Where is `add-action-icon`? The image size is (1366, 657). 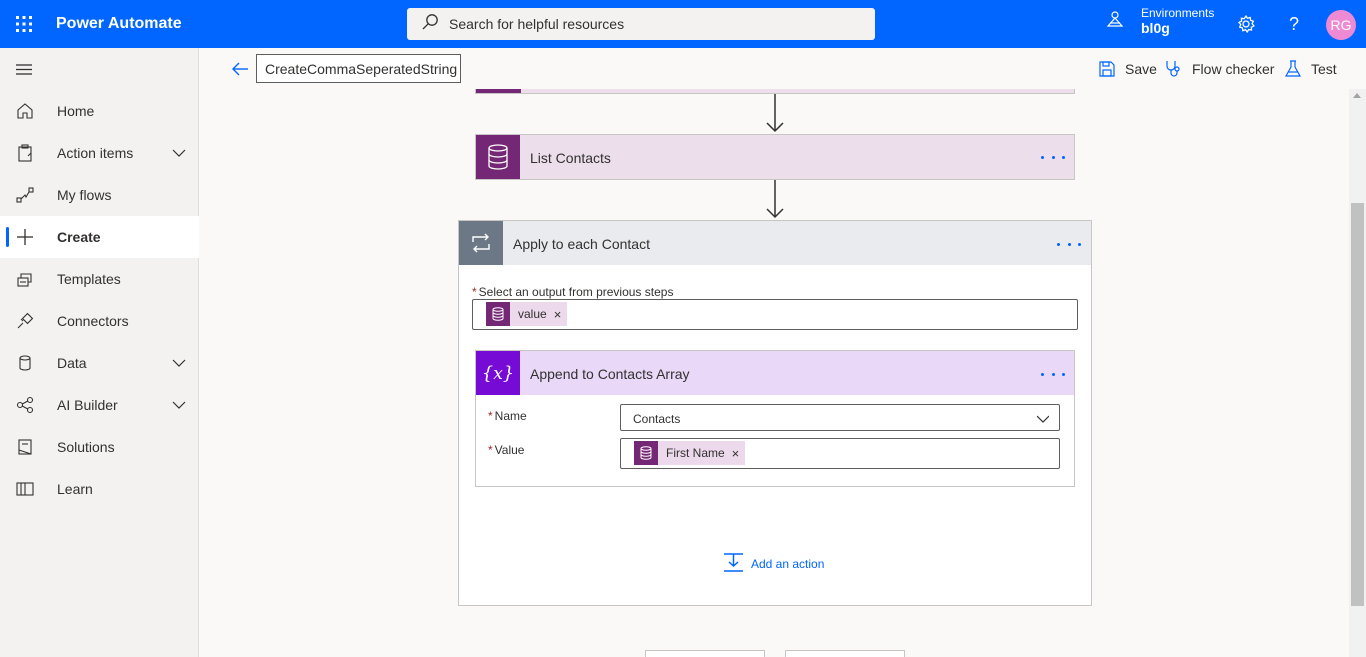 add-action-icon is located at coordinates (733, 564).